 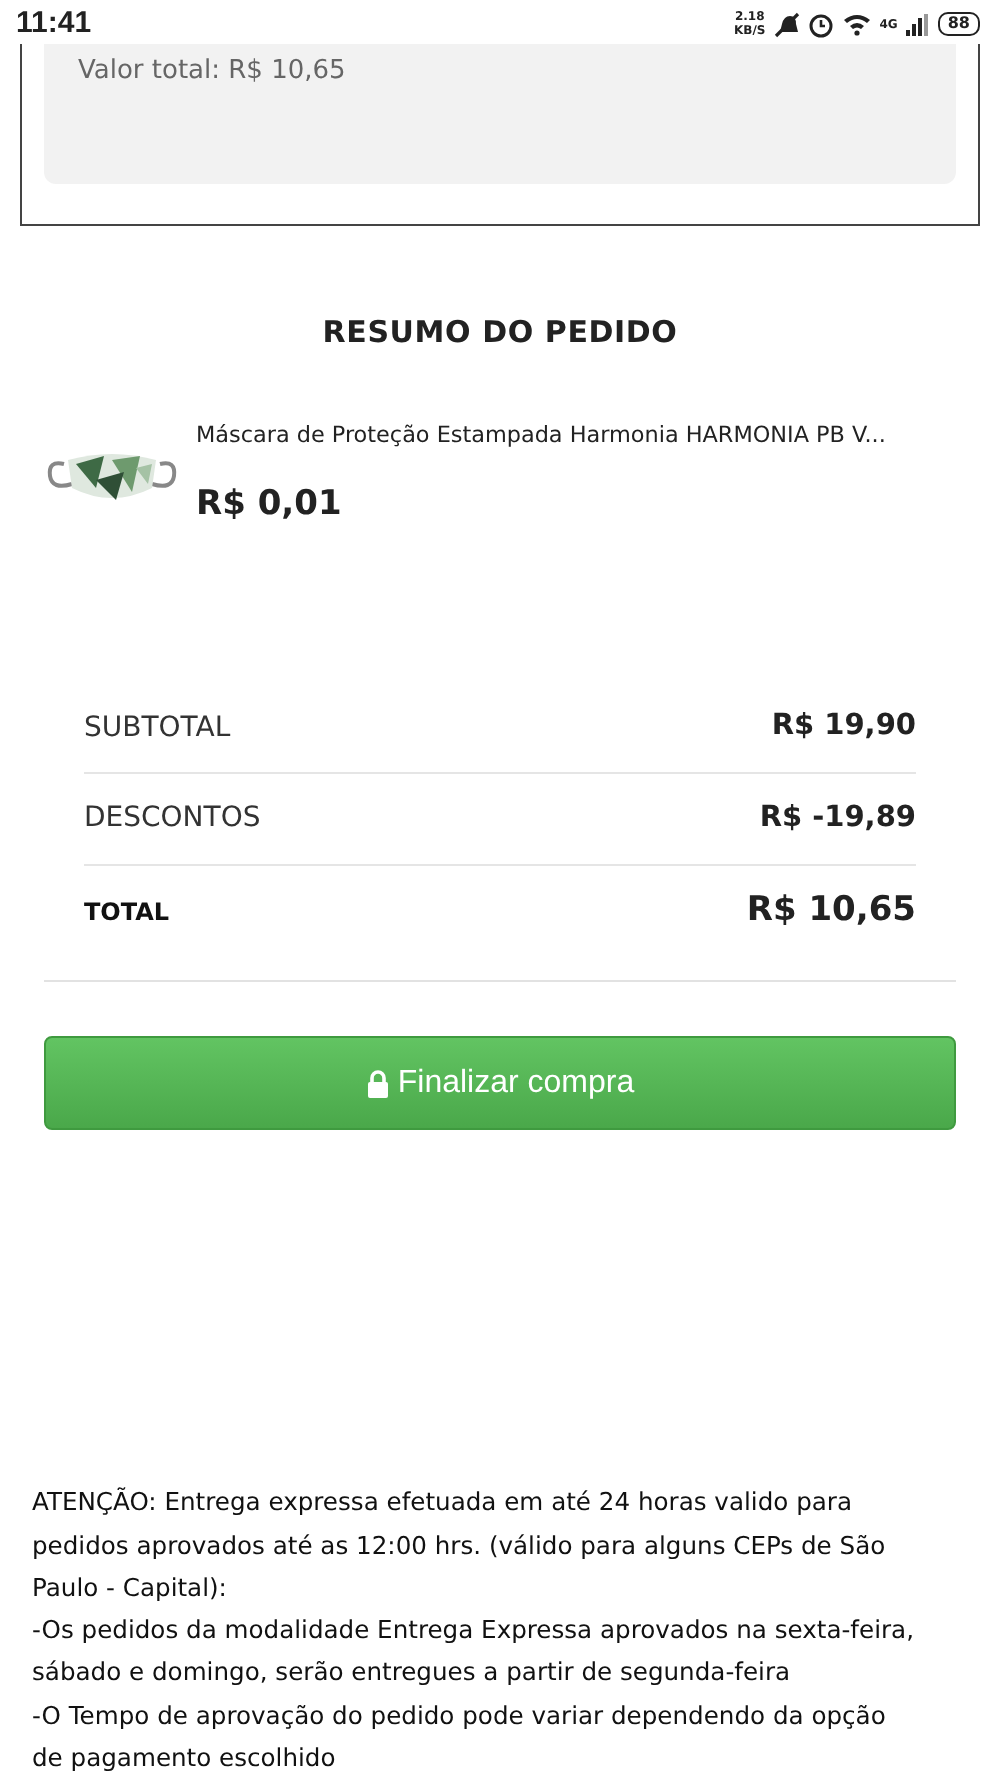 I want to click on muted-bell-icon, so click(x=786, y=24).